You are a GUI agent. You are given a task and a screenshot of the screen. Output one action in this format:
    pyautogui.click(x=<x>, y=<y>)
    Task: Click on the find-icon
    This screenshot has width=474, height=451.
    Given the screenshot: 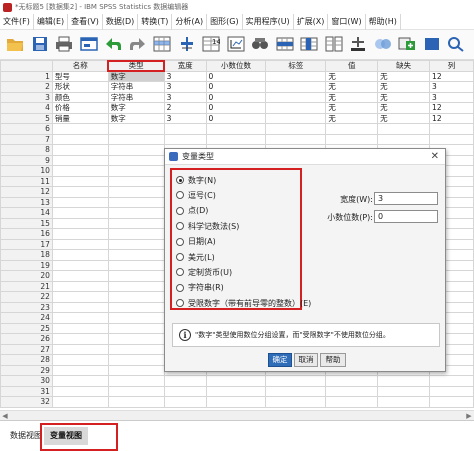 What is the action you would take?
    pyautogui.click(x=260, y=44)
    